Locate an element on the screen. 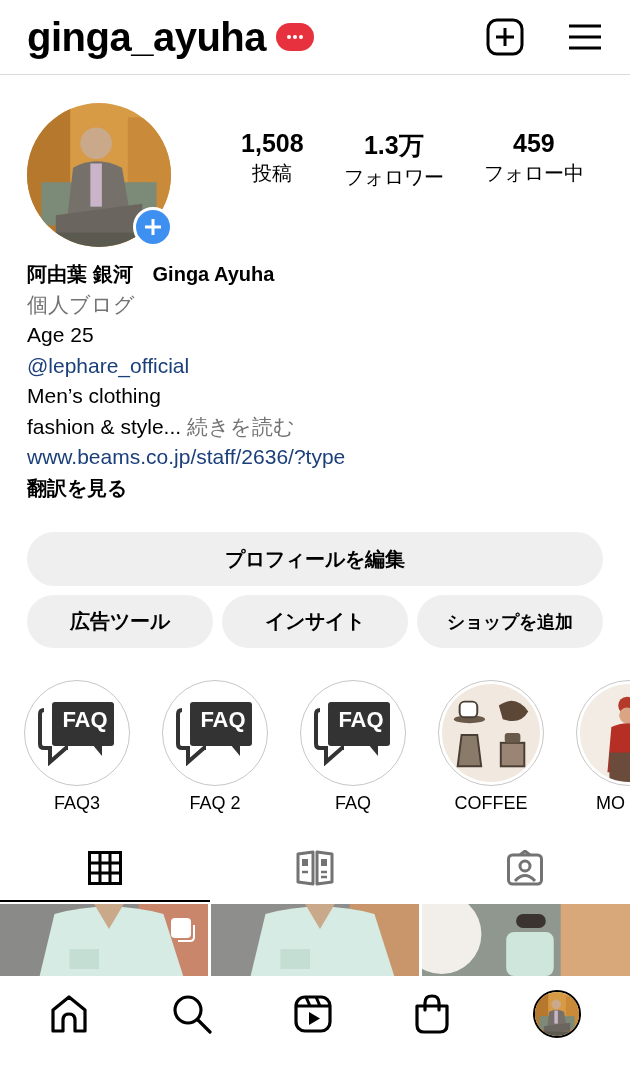 The width and height of the screenshot is (630, 1073). stat-count: 459 is located at coordinates (534, 143).